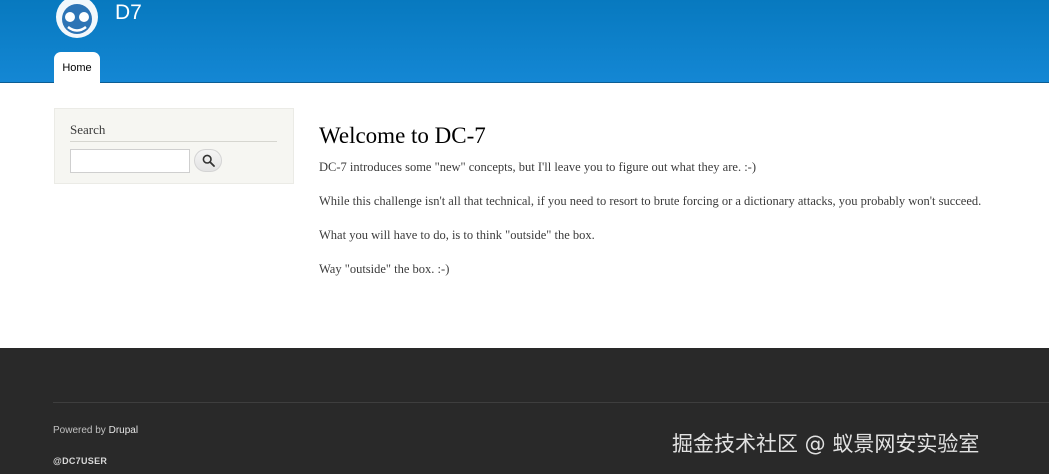  I want to click on drupal-link: Drupal, so click(123, 430).